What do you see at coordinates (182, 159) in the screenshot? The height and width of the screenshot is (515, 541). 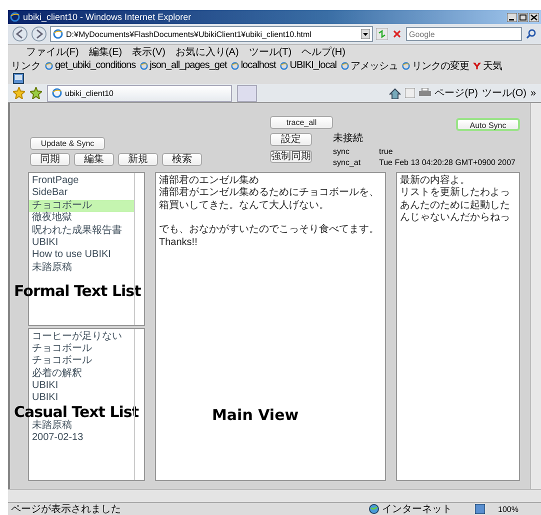 I see `action-button: 検索` at bounding box center [182, 159].